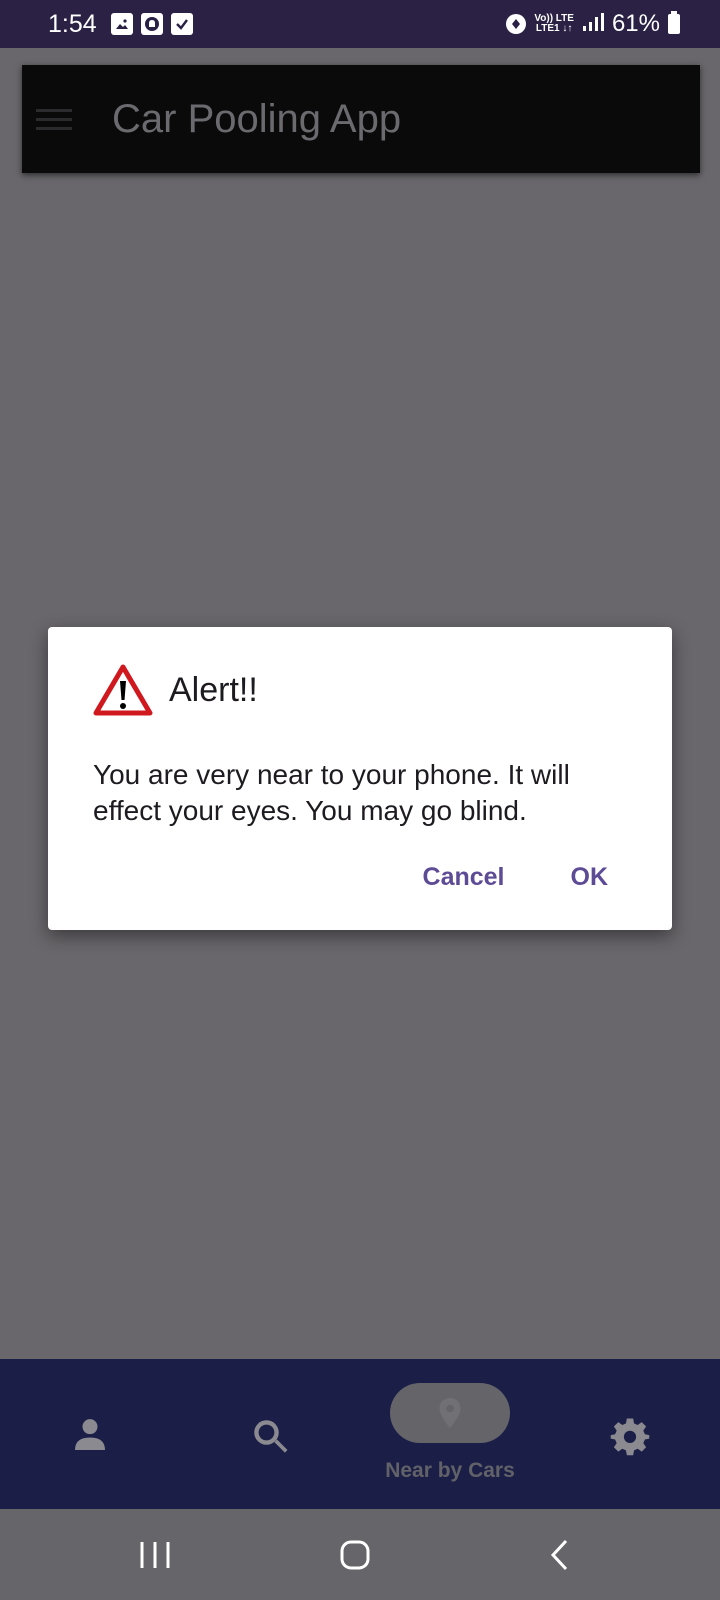 The image size is (720, 1600). Describe the element at coordinates (360, 690) in the screenshot. I see `dialog-header: Alert!!` at that location.